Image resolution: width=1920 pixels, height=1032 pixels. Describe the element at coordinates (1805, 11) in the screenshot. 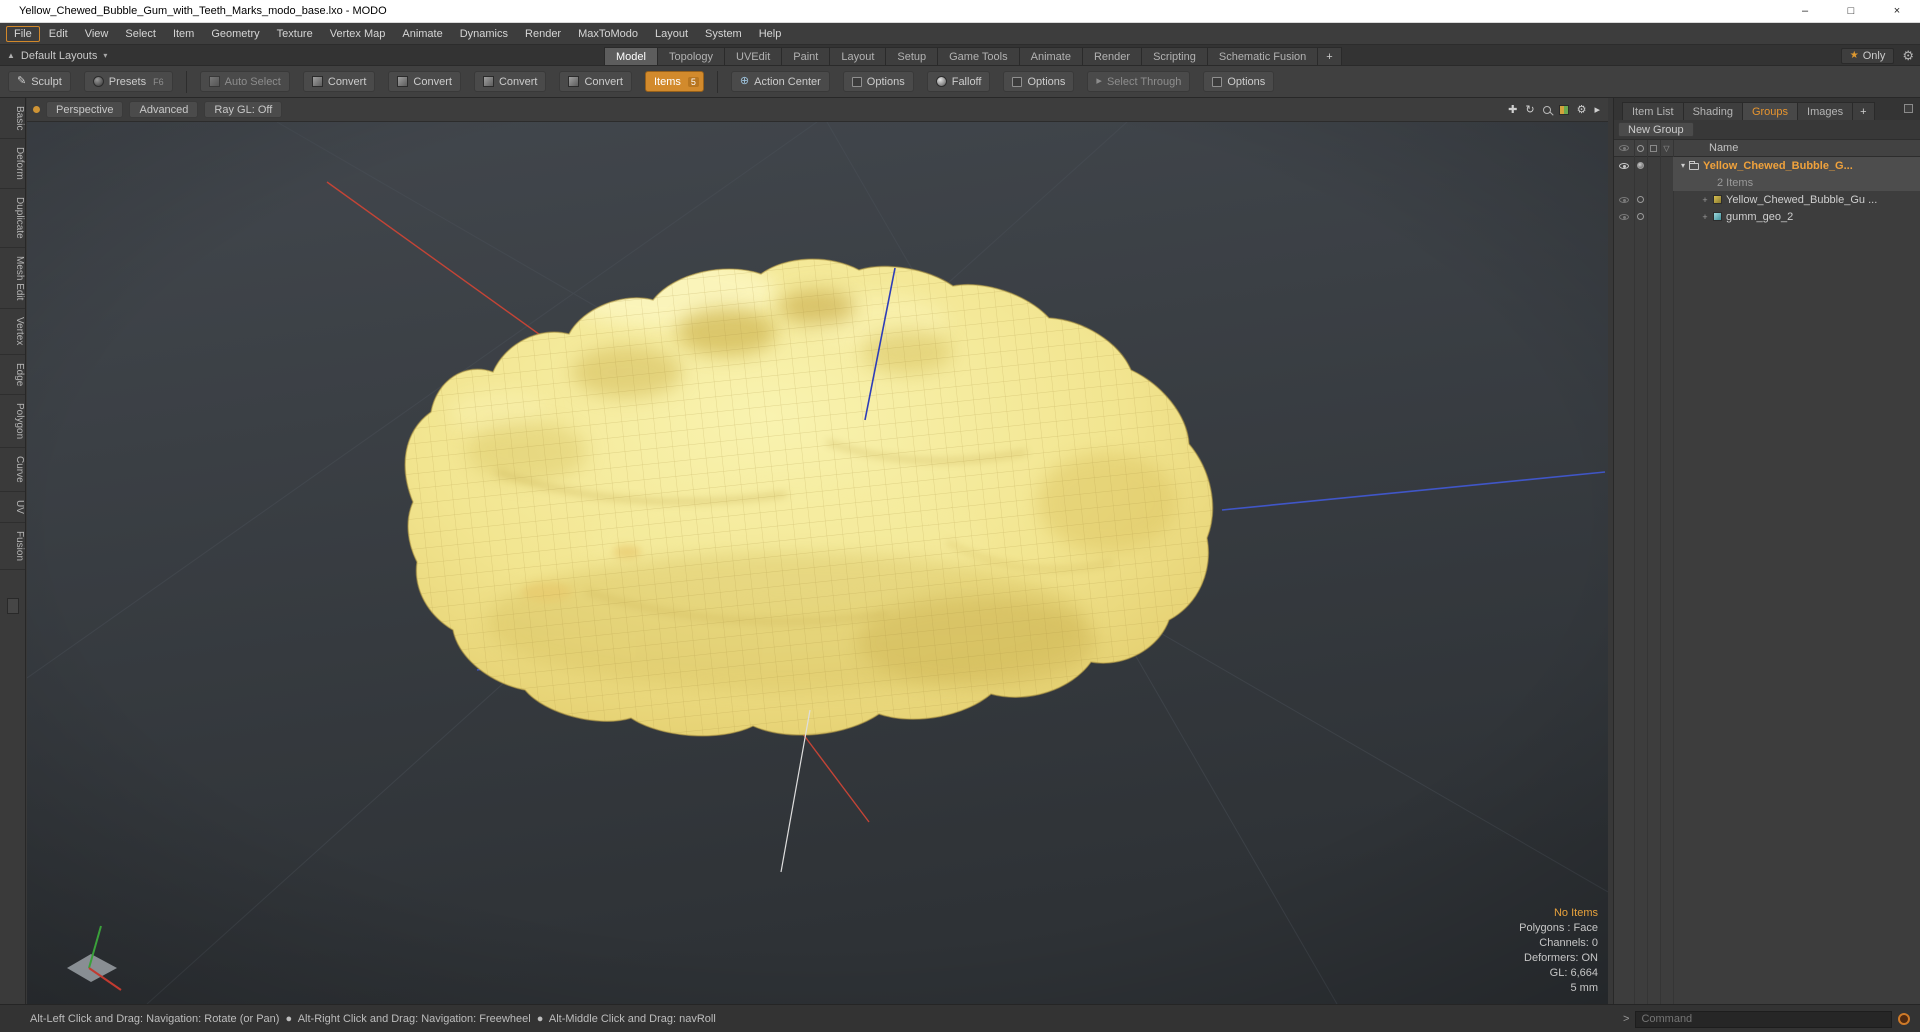

I see `minimize-button: –` at that location.